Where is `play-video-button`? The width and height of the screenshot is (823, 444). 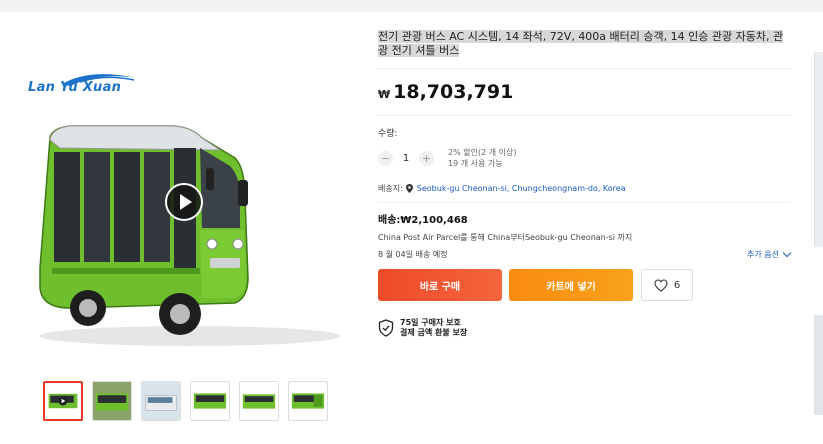
play-video-button is located at coordinates (184, 202).